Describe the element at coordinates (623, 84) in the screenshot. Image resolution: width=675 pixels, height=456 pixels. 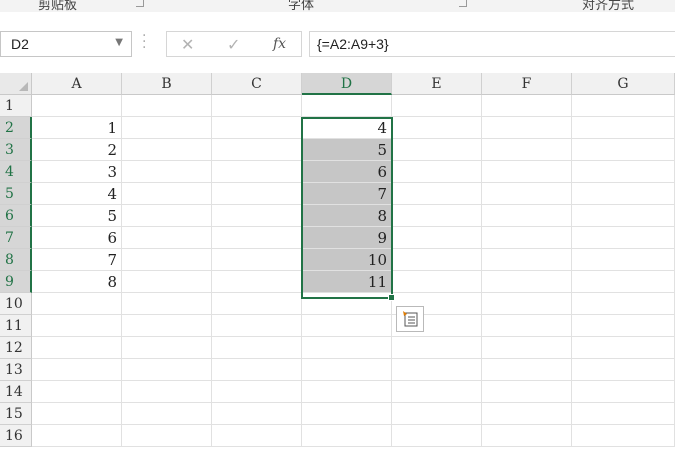
I see `column-header-g: G` at that location.